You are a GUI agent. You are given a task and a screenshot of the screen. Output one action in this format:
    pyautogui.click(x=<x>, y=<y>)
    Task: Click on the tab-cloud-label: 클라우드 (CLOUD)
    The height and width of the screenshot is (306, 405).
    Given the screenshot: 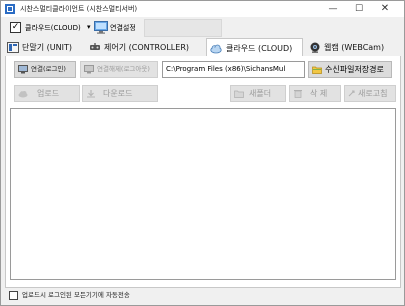 What is the action you would take?
    pyautogui.click(x=259, y=48)
    